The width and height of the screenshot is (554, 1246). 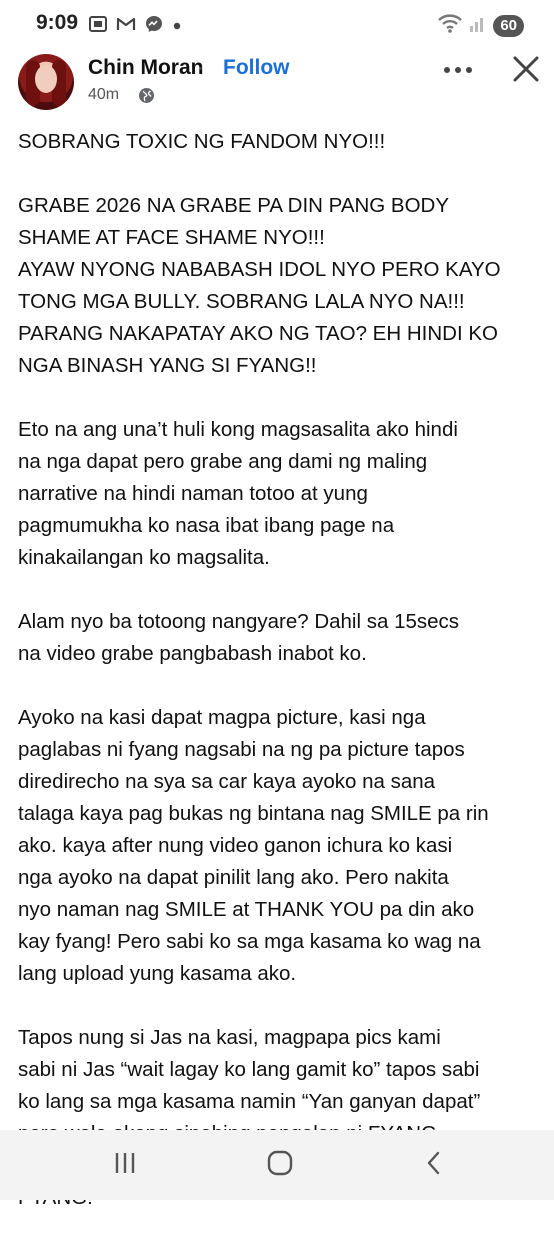 I want to click on signal-icon, so click(x=478, y=25).